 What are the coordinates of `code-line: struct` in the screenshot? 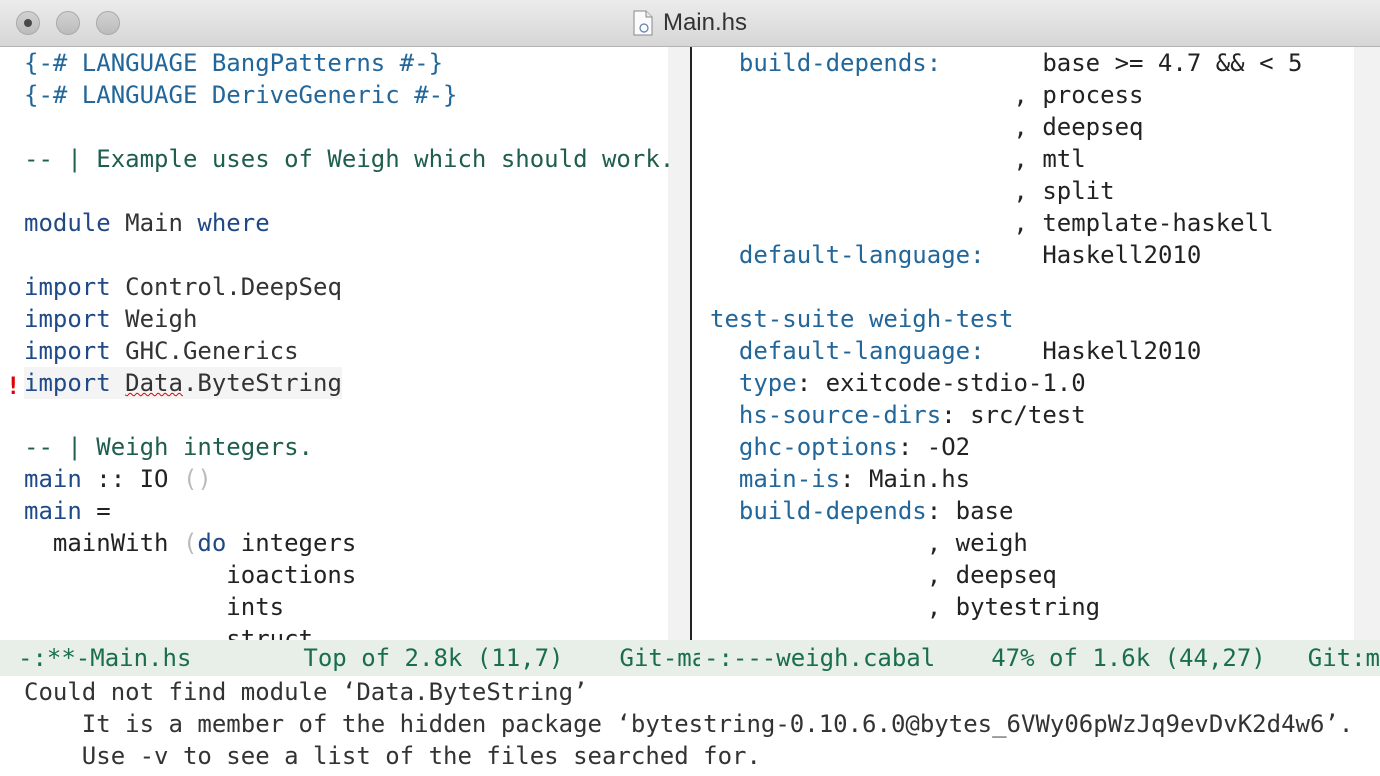 It's located at (349, 631).